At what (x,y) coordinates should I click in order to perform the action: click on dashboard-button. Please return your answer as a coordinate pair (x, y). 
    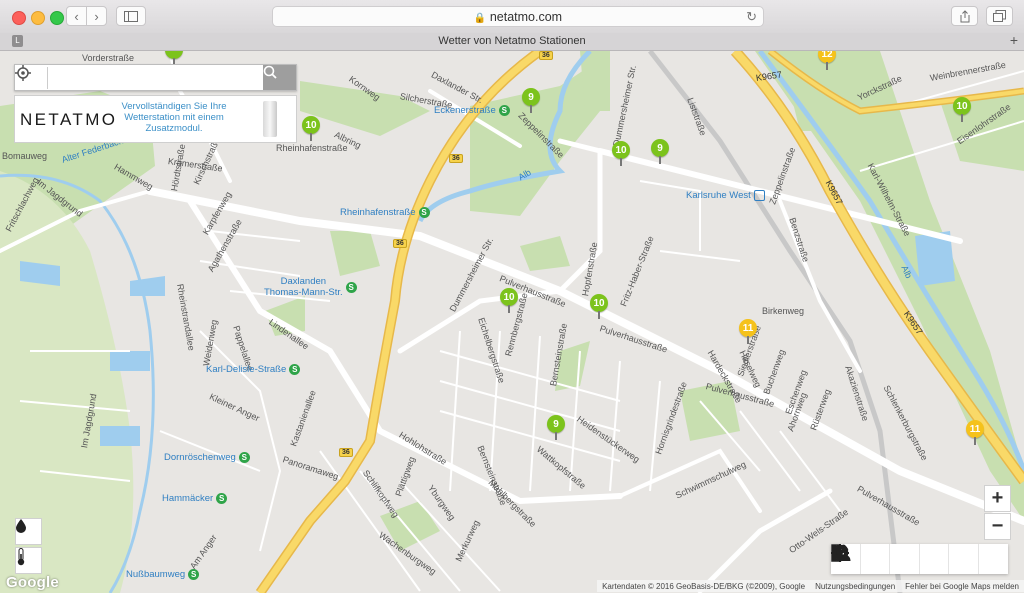
    Looking at the image, I should click on (905, 559).